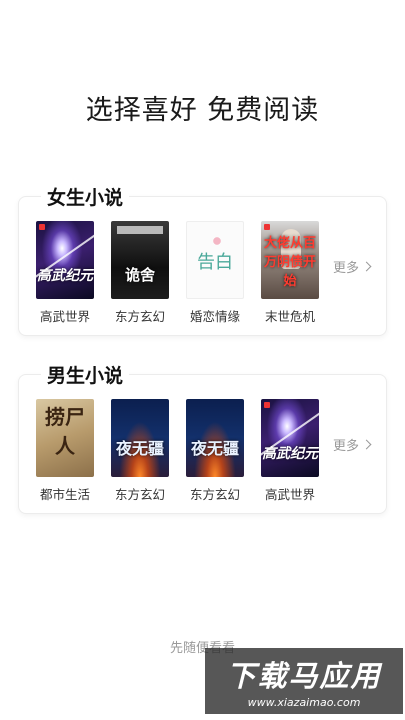 The width and height of the screenshot is (405, 720). What do you see at coordinates (85, 374) in the screenshot?
I see `section-title-male: 男生小说` at bounding box center [85, 374].